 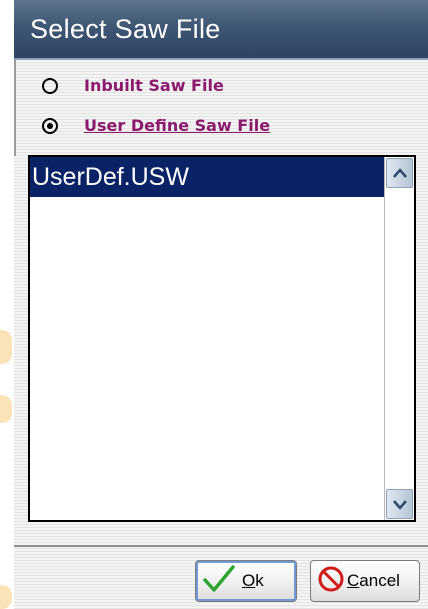 I want to click on chevron-up-icon, so click(x=400, y=173).